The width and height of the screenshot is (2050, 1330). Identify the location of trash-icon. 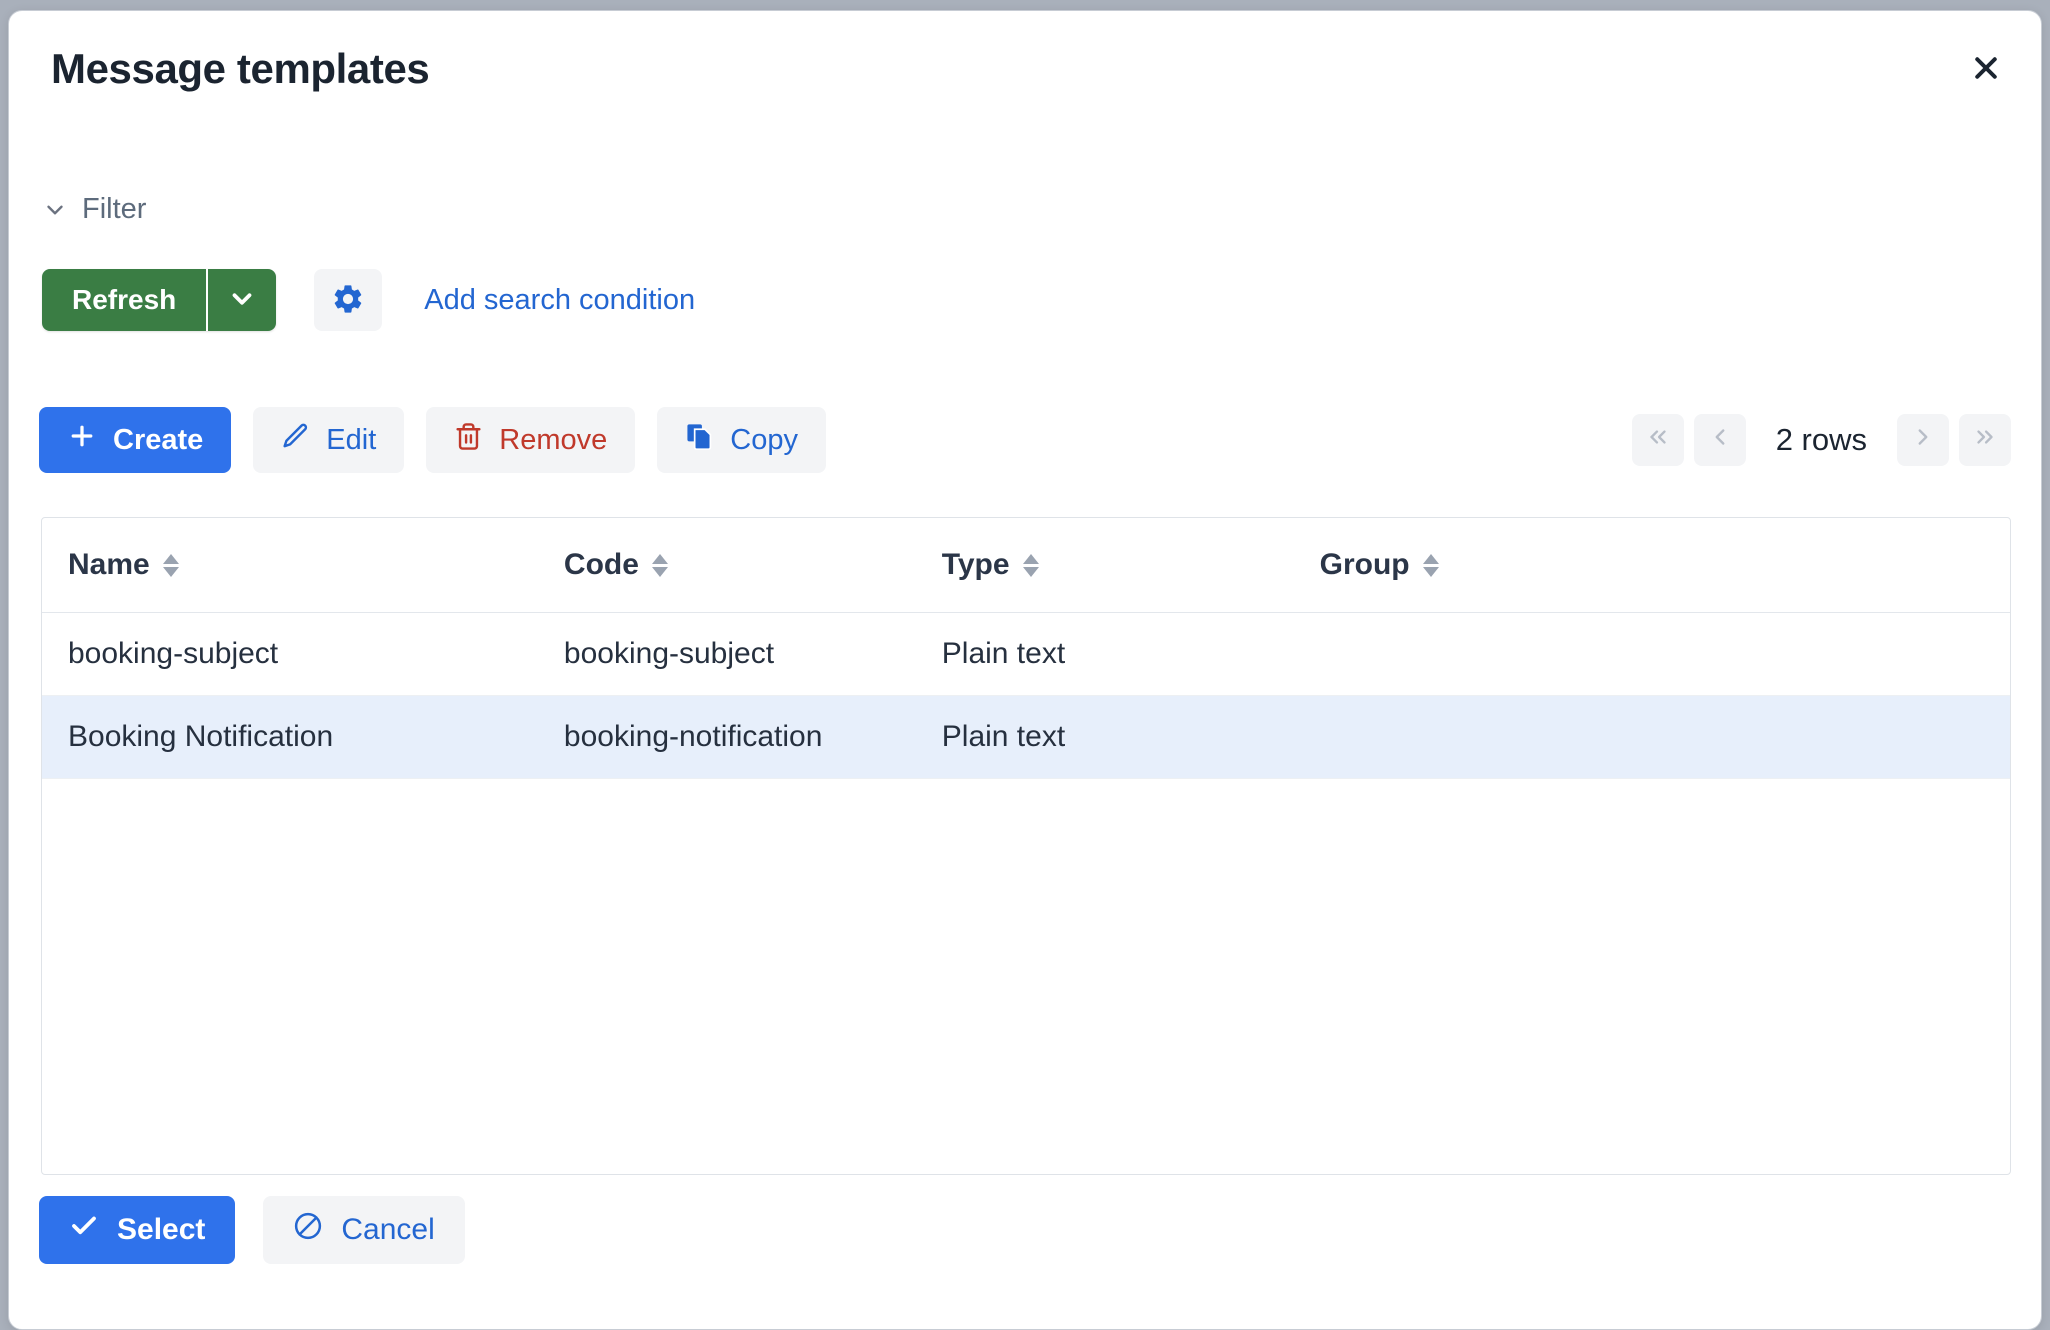
(468, 440).